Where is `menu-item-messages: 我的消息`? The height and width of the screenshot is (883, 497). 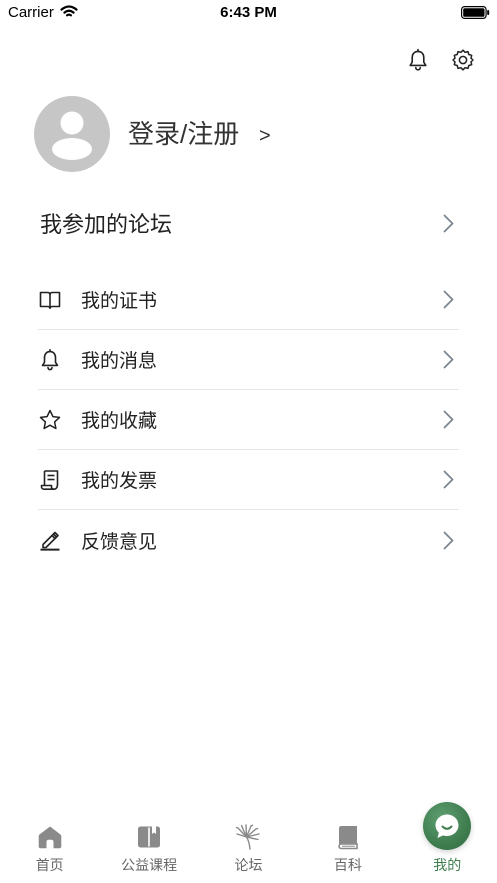
menu-item-messages: 我的消息 is located at coordinates (248, 360).